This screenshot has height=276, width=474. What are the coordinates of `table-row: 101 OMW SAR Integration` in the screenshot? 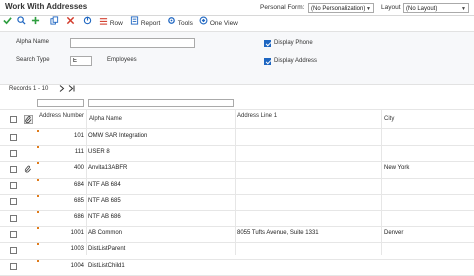 It's located at (237, 138).